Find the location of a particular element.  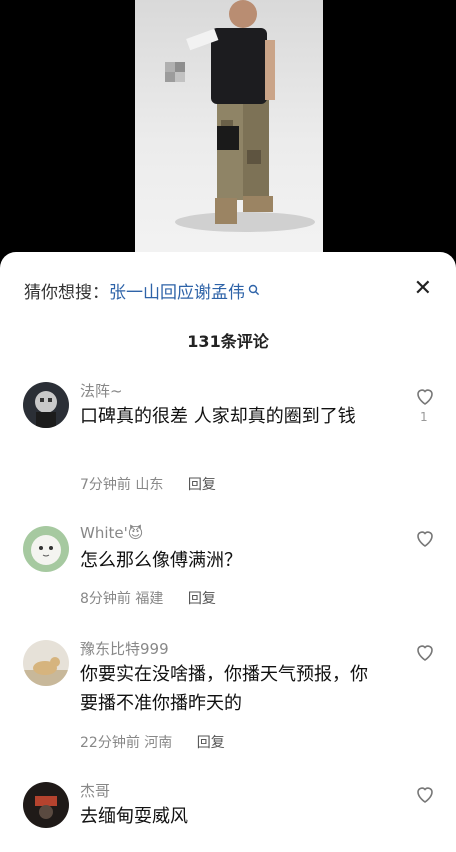

search-suggestion: 猜你想搜：张一山回应谢孟伟 is located at coordinates (142, 290).